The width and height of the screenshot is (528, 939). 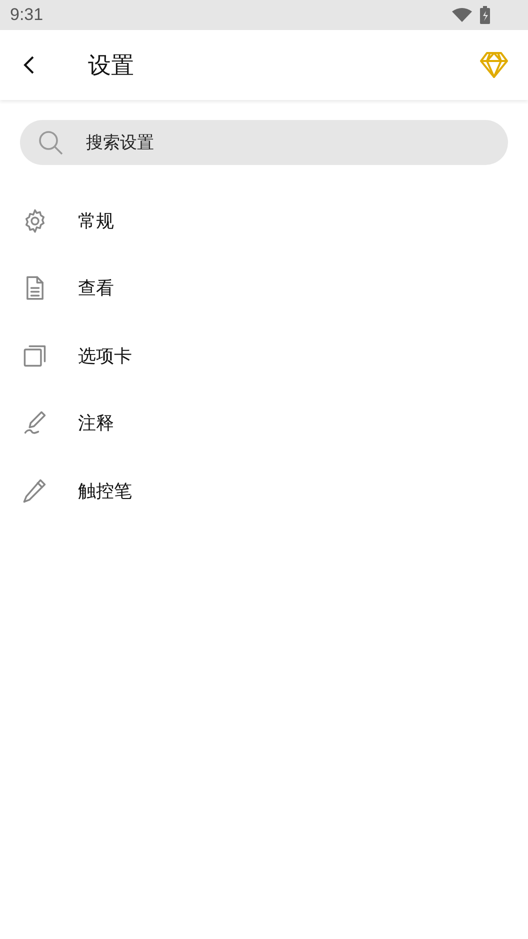 I want to click on status-time: 9:31, so click(x=27, y=15).